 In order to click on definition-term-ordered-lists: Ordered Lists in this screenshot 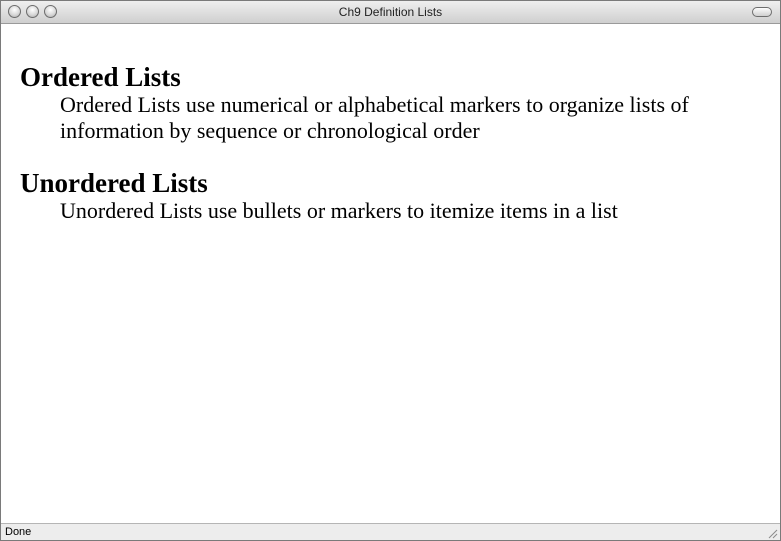, I will do `click(100, 77)`.